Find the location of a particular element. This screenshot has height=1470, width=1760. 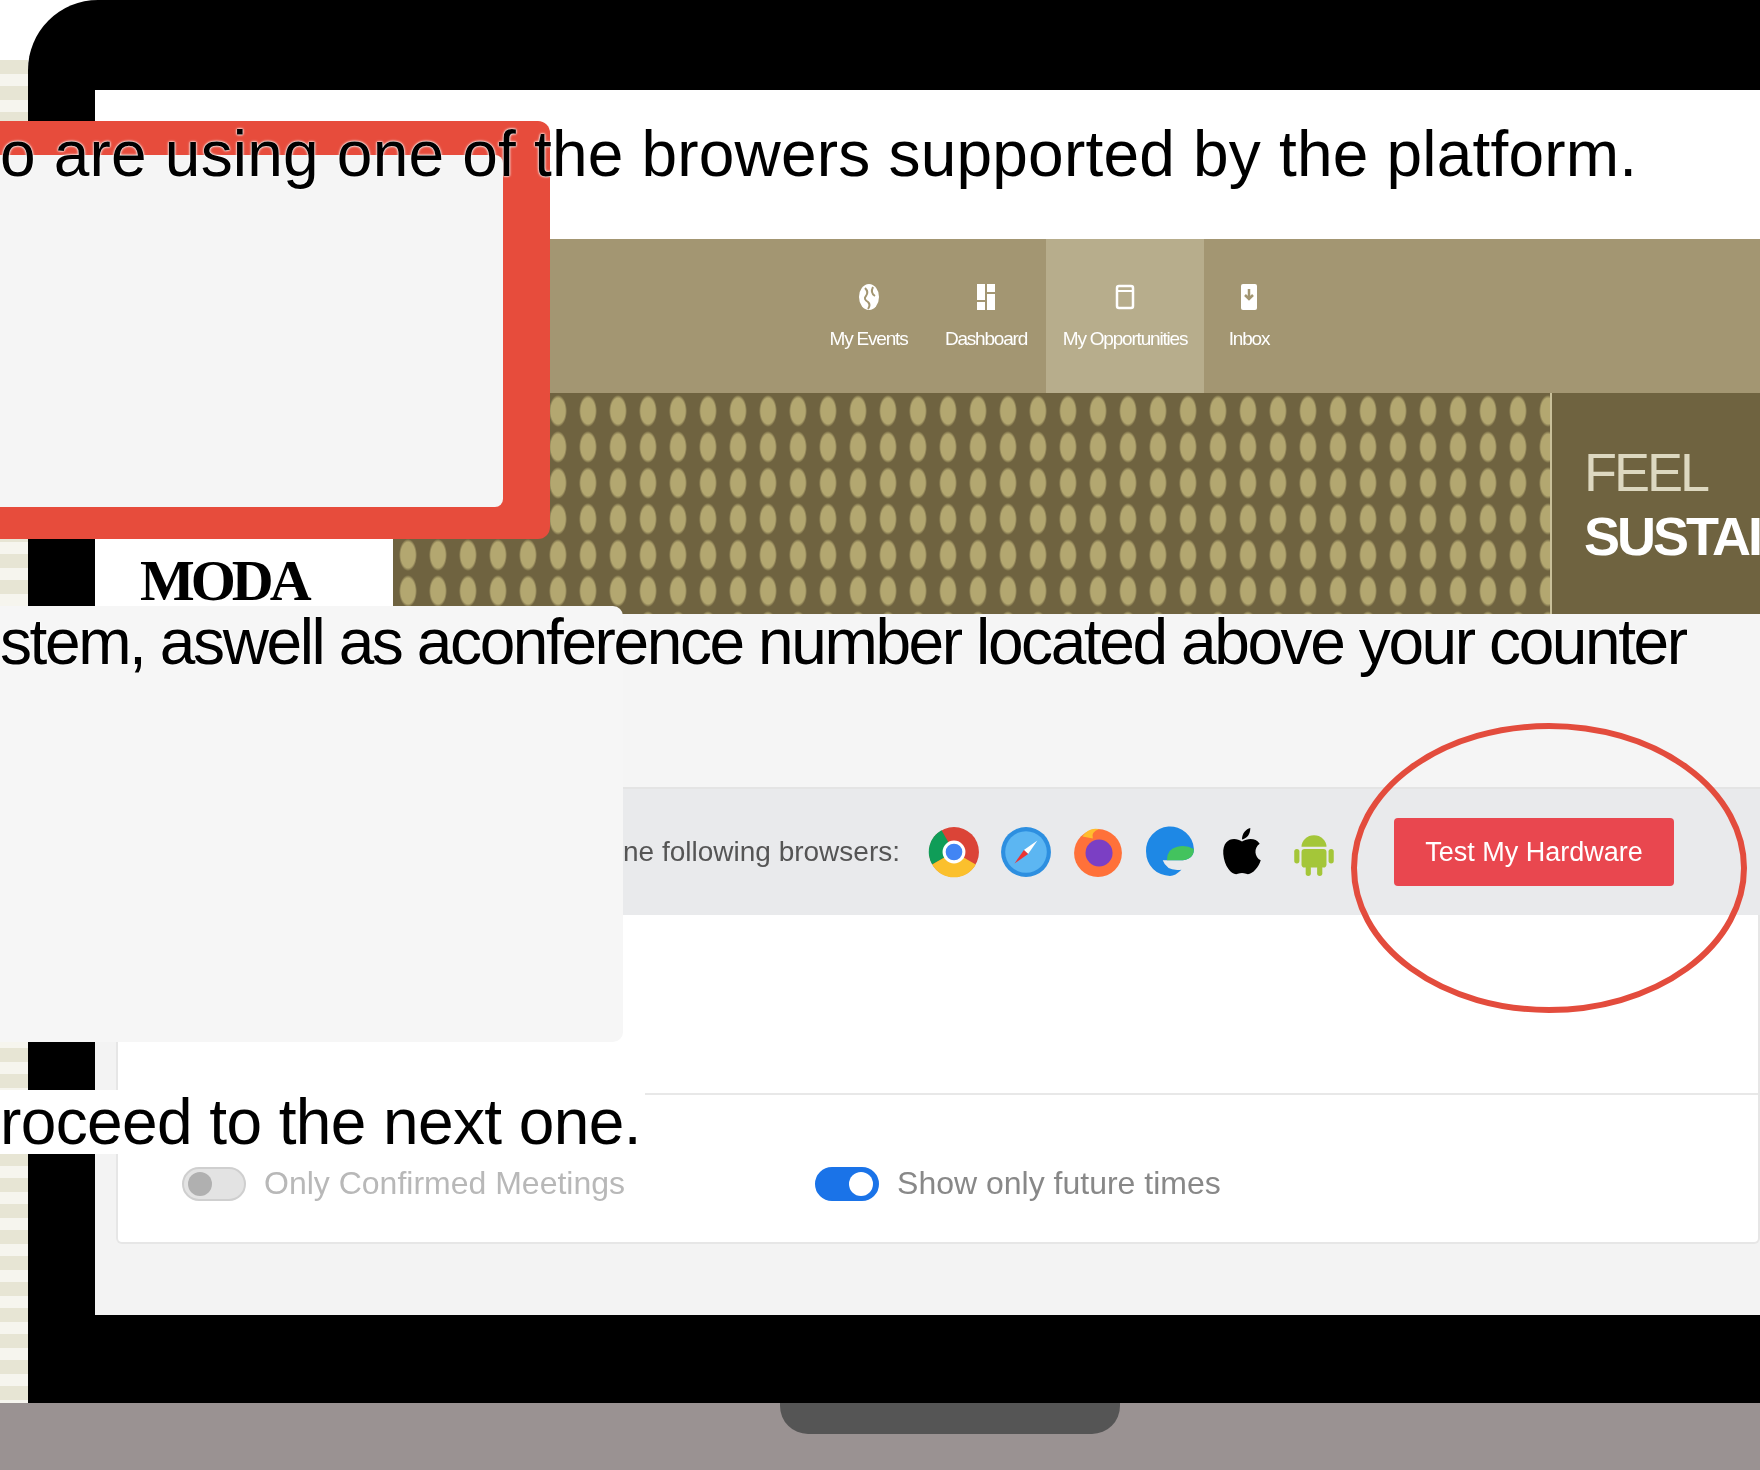

dashboard-icon is located at coordinates (986, 297).